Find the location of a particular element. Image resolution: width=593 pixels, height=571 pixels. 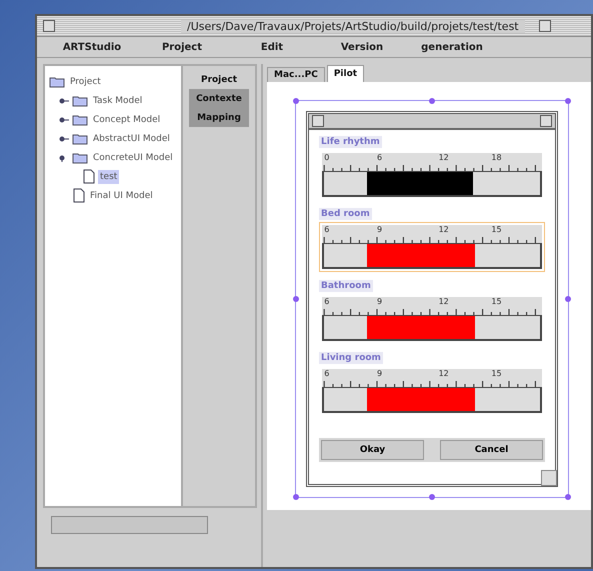

tree-item: AbstractUI Model is located at coordinates (131, 139).